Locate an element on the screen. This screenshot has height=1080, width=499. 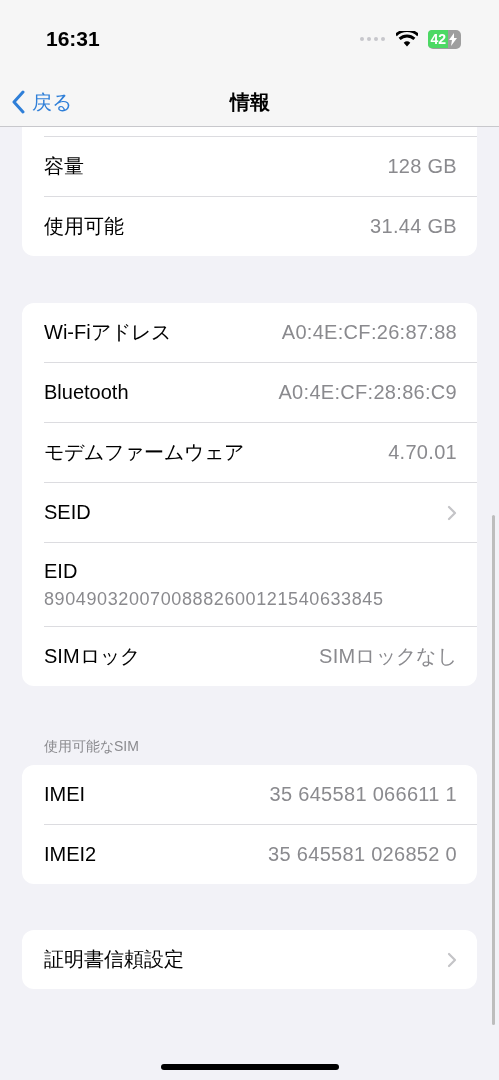
row-value: SIMロックなし is located at coordinates (388, 656).